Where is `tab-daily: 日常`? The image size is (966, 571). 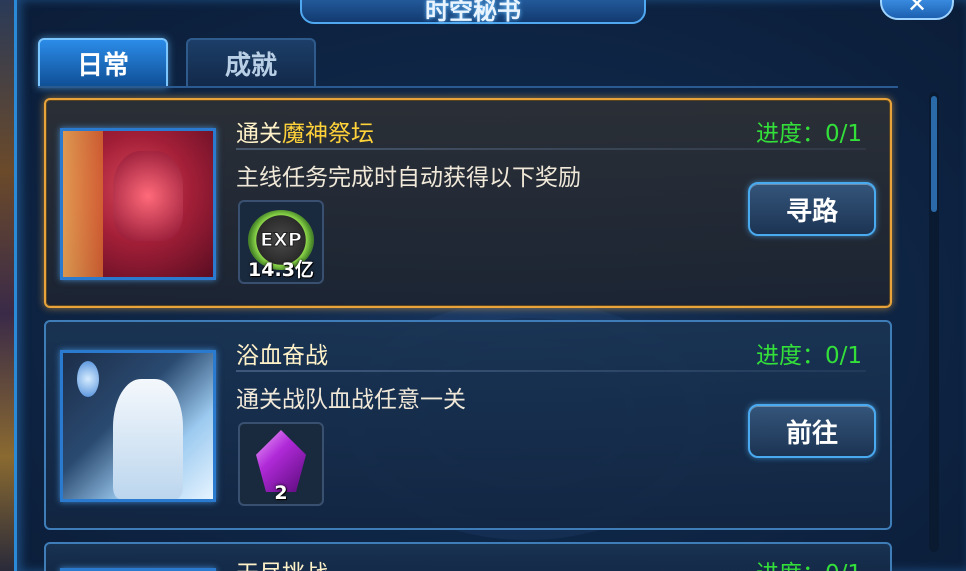
tab-daily: 日常 is located at coordinates (103, 63).